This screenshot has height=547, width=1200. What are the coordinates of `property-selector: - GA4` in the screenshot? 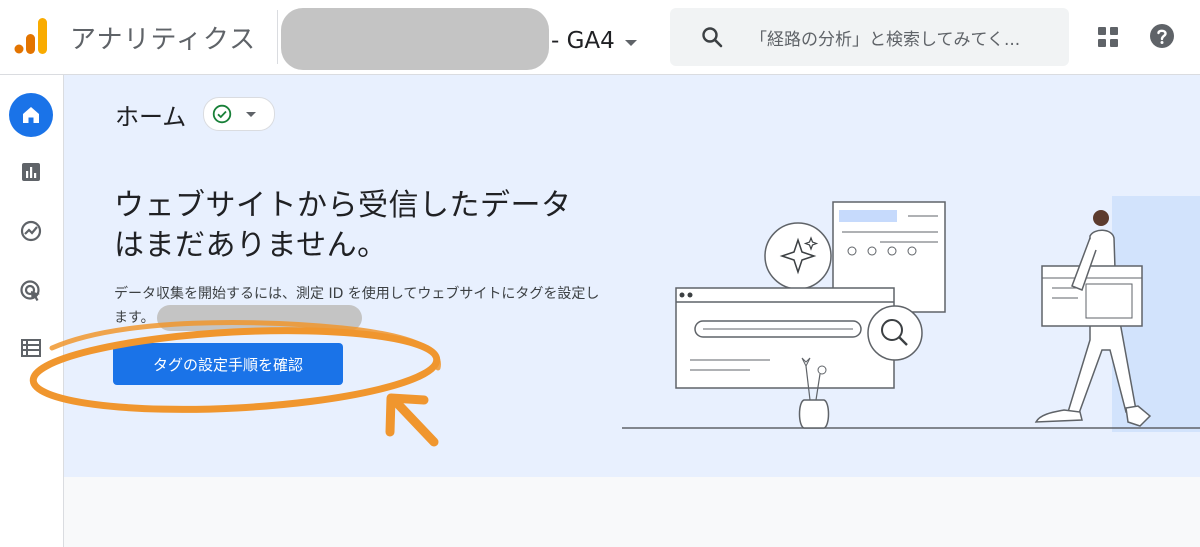 It's located at (594, 41).